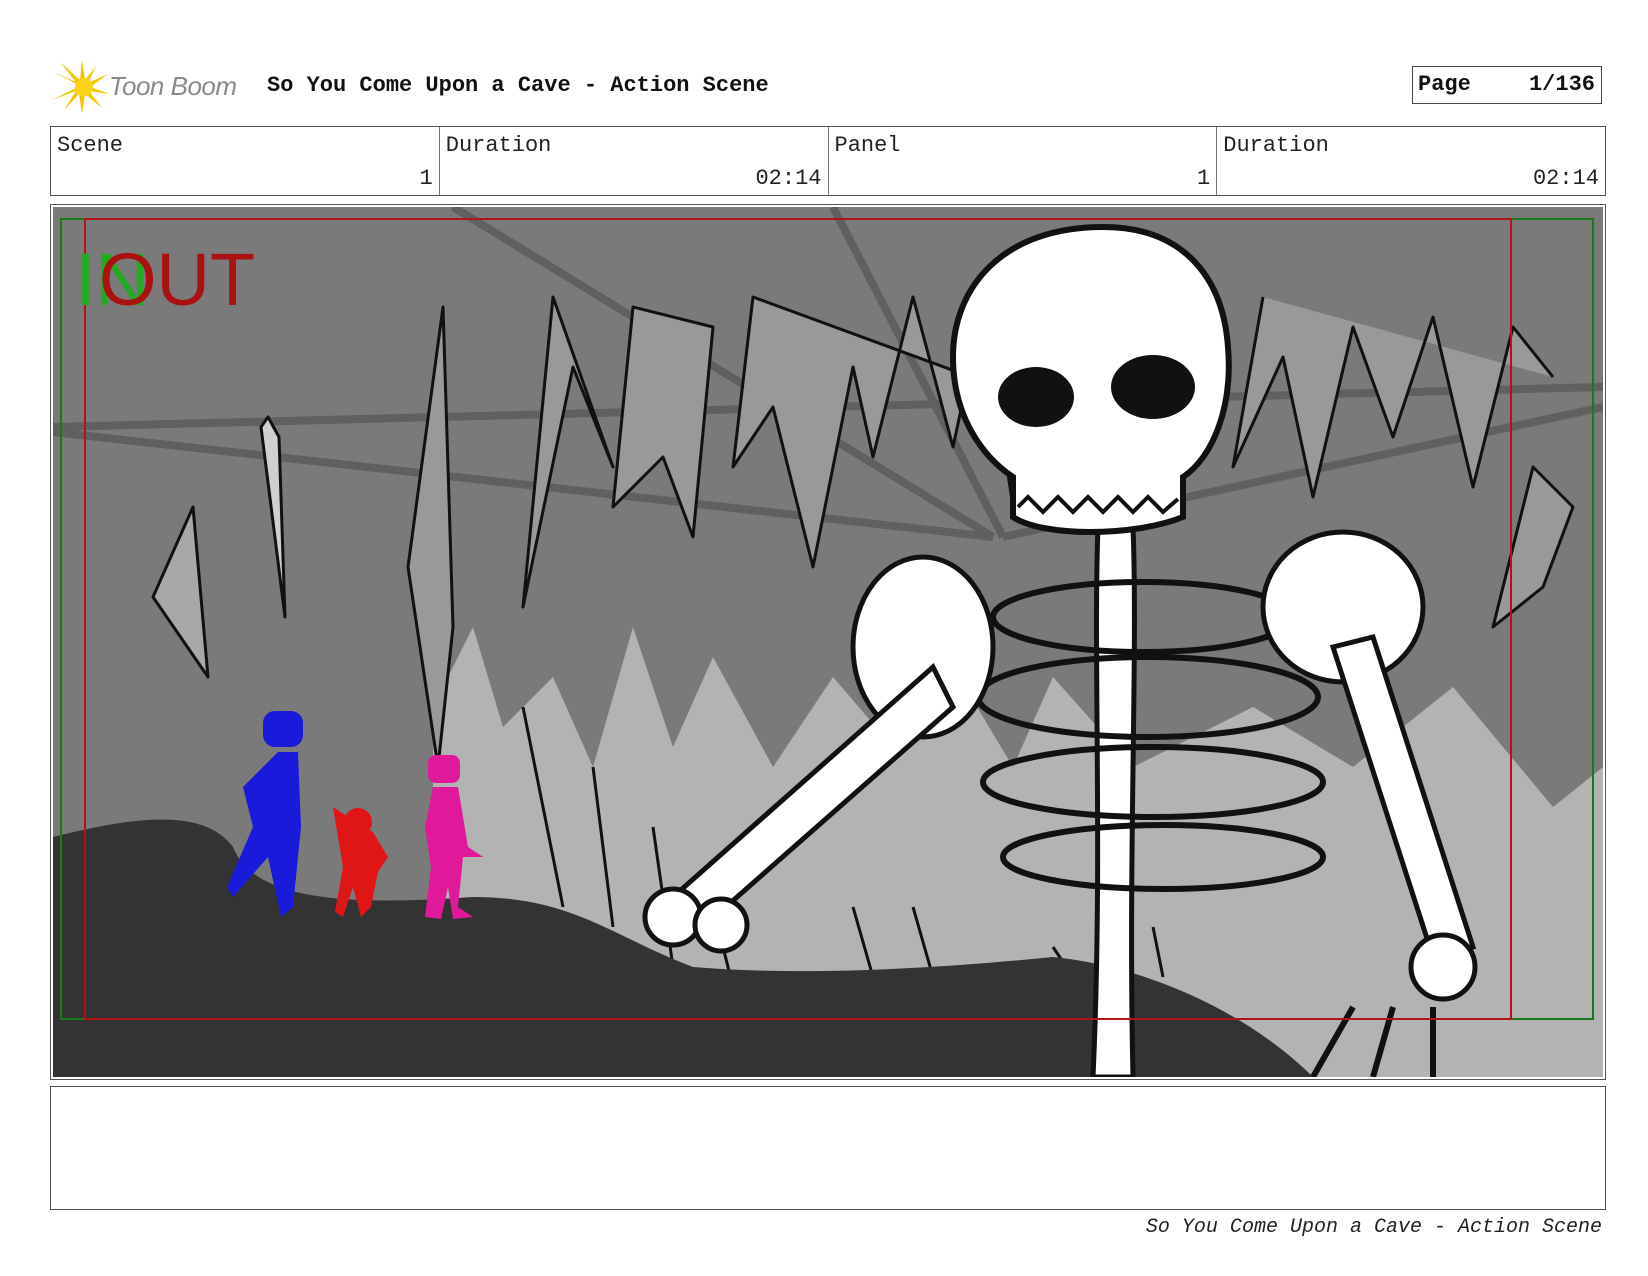 The width and height of the screenshot is (1648, 1276). What do you see at coordinates (426, 178) in the screenshot?
I see `scene-value: 1` at bounding box center [426, 178].